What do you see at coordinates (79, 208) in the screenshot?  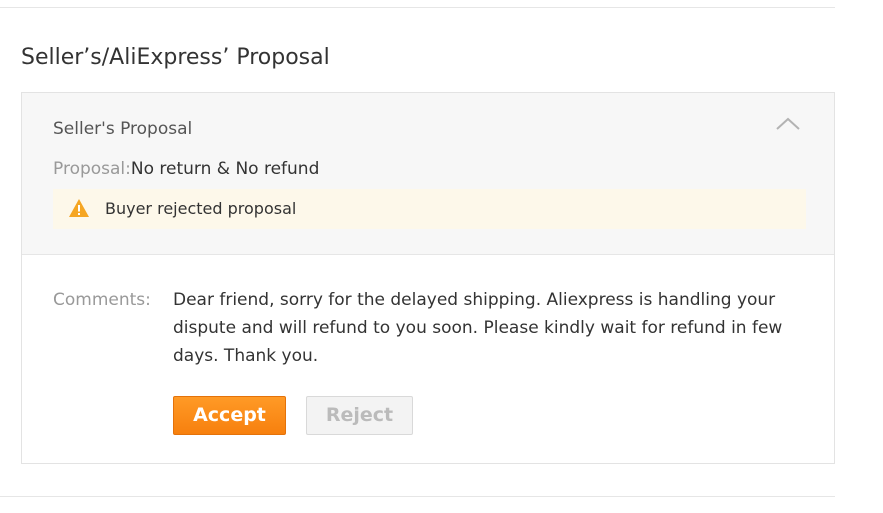 I see `warning-icon` at bounding box center [79, 208].